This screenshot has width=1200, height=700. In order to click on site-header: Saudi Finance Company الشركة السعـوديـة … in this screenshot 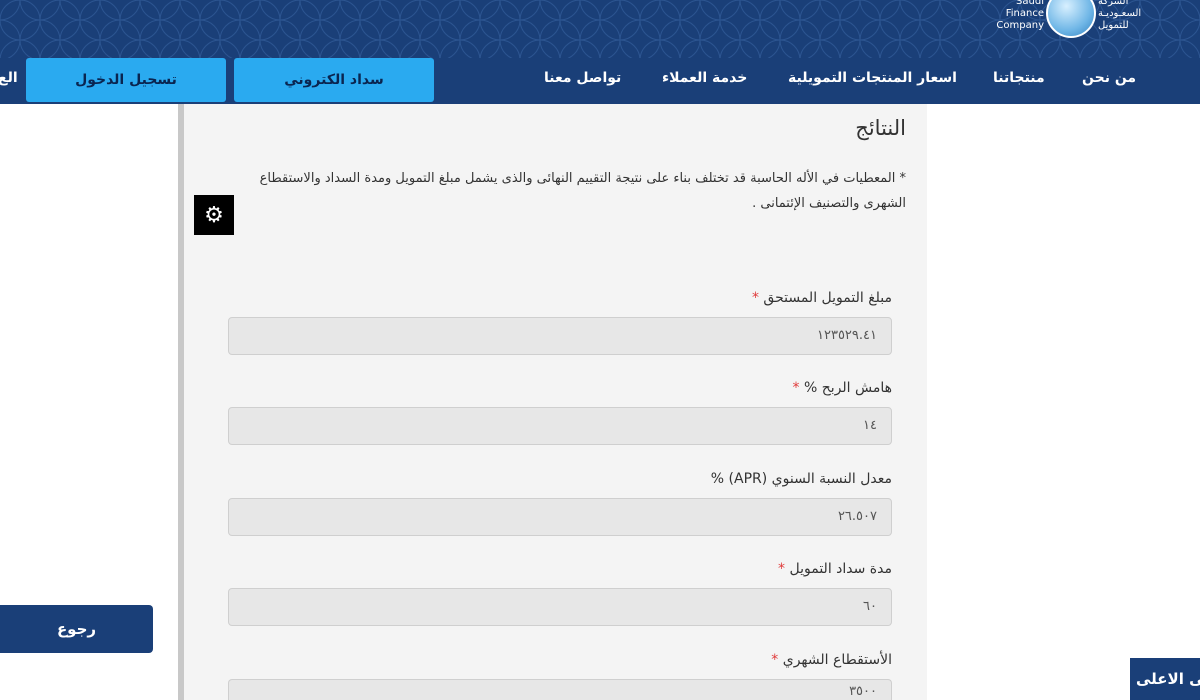, I will do `click(600, 52)`.